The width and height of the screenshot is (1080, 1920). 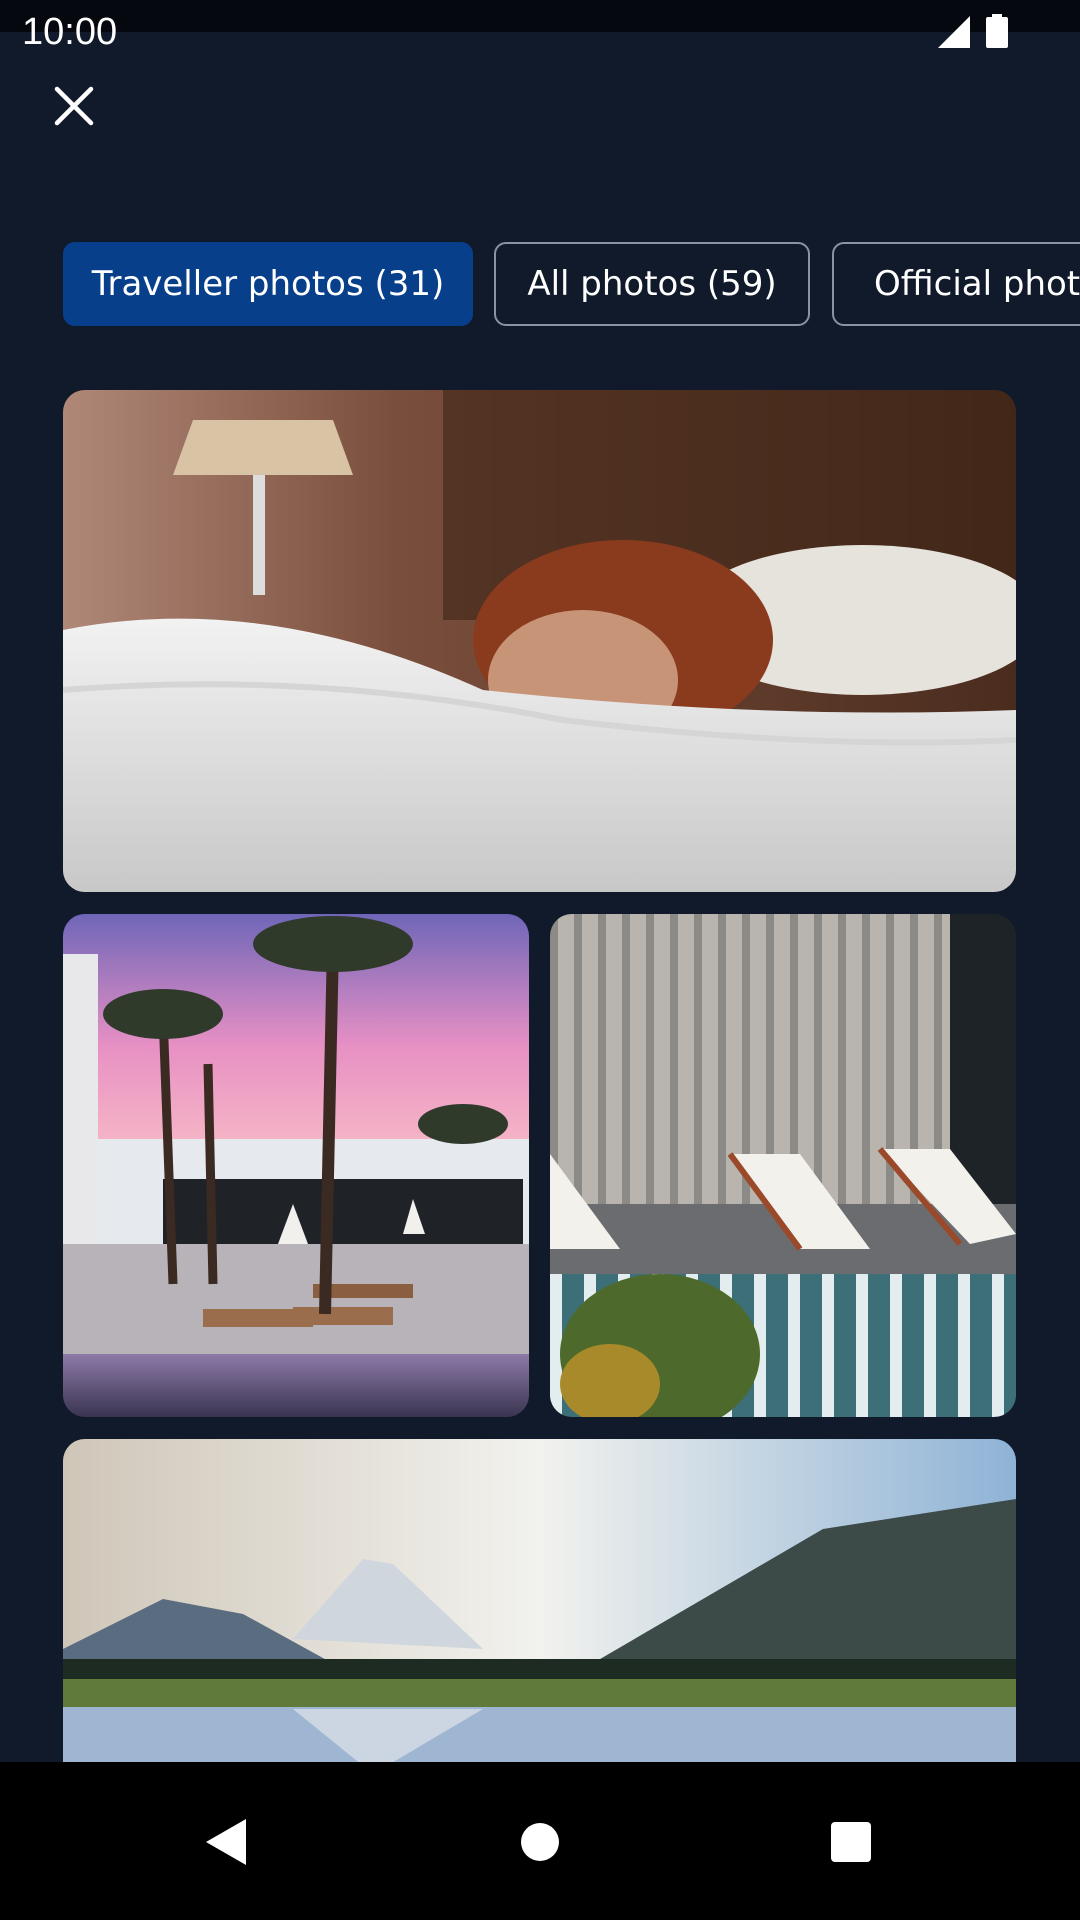 I want to click on tab-official-photos: Official photos, so click(x=956, y=284).